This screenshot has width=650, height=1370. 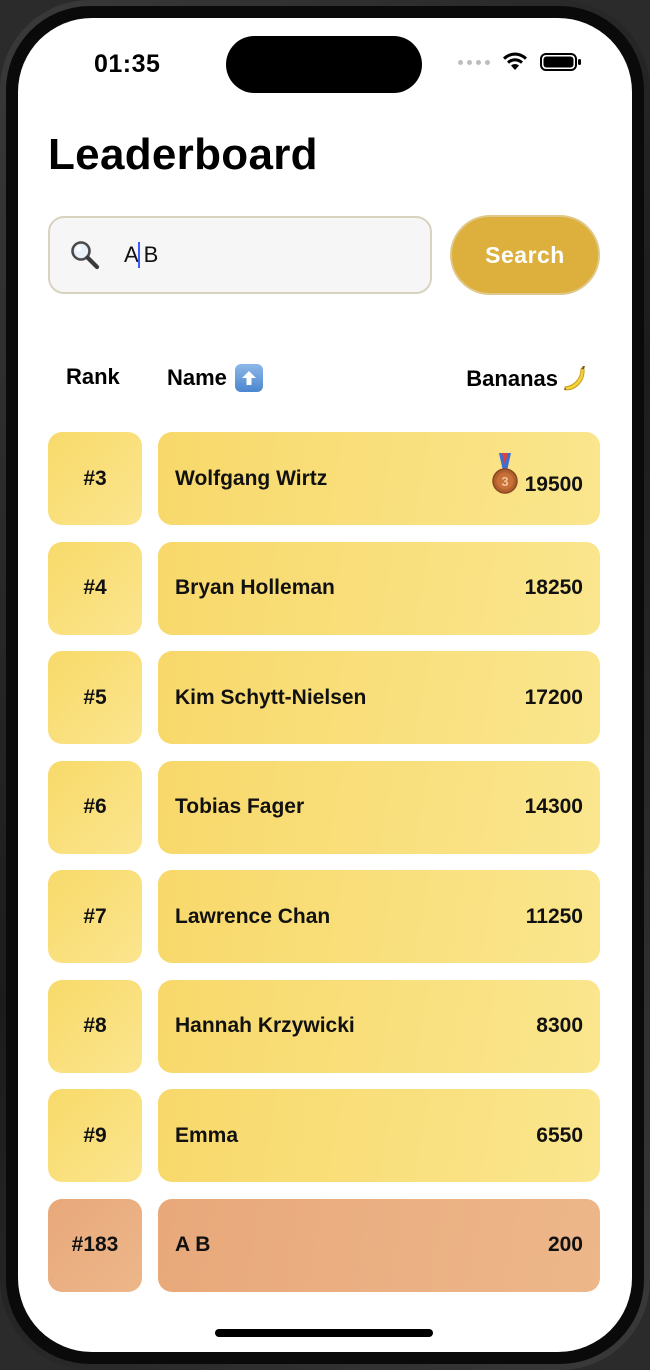 What do you see at coordinates (95, 807) in the screenshot?
I see `rank-cell: #6` at bounding box center [95, 807].